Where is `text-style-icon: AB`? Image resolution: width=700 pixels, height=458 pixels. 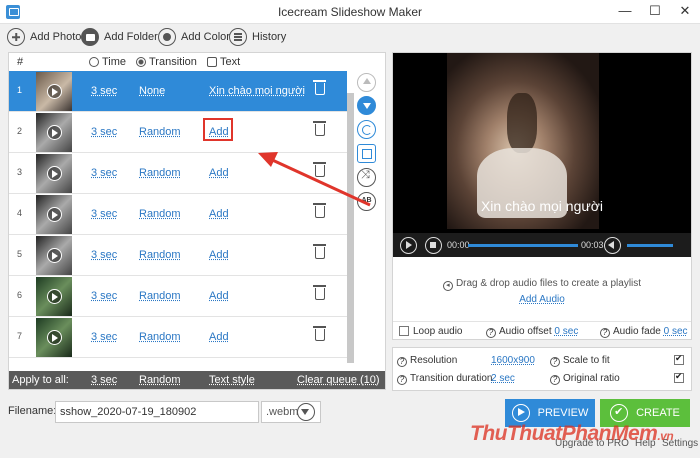
text-style-icon: AB is located at coordinates (366, 201).